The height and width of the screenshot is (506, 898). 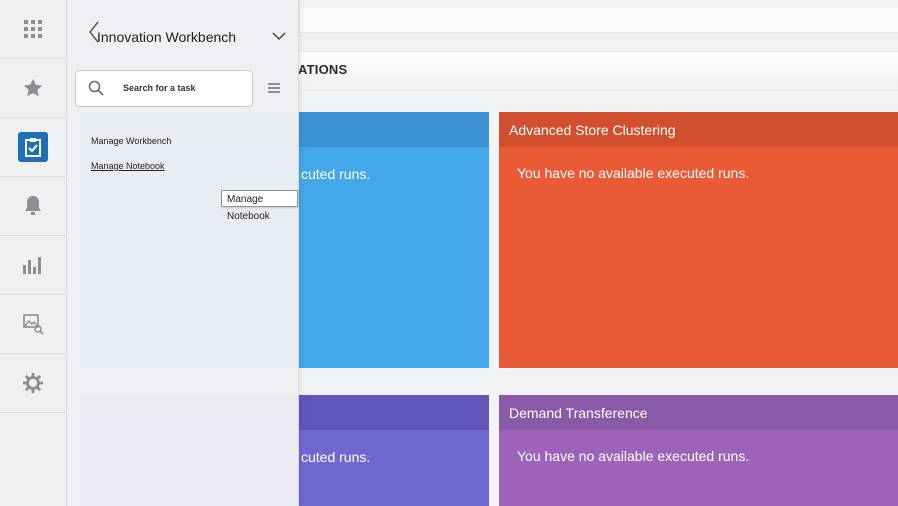 I want to click on task-search-input: Search for a task, so click(x=164, y=88).